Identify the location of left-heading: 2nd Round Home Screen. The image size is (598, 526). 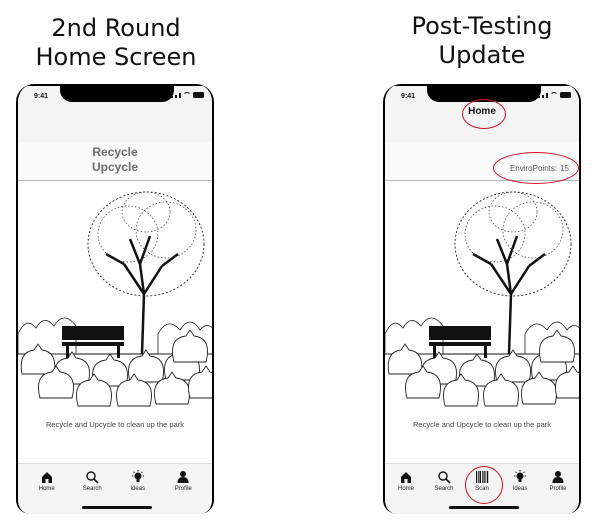
(116, 43).